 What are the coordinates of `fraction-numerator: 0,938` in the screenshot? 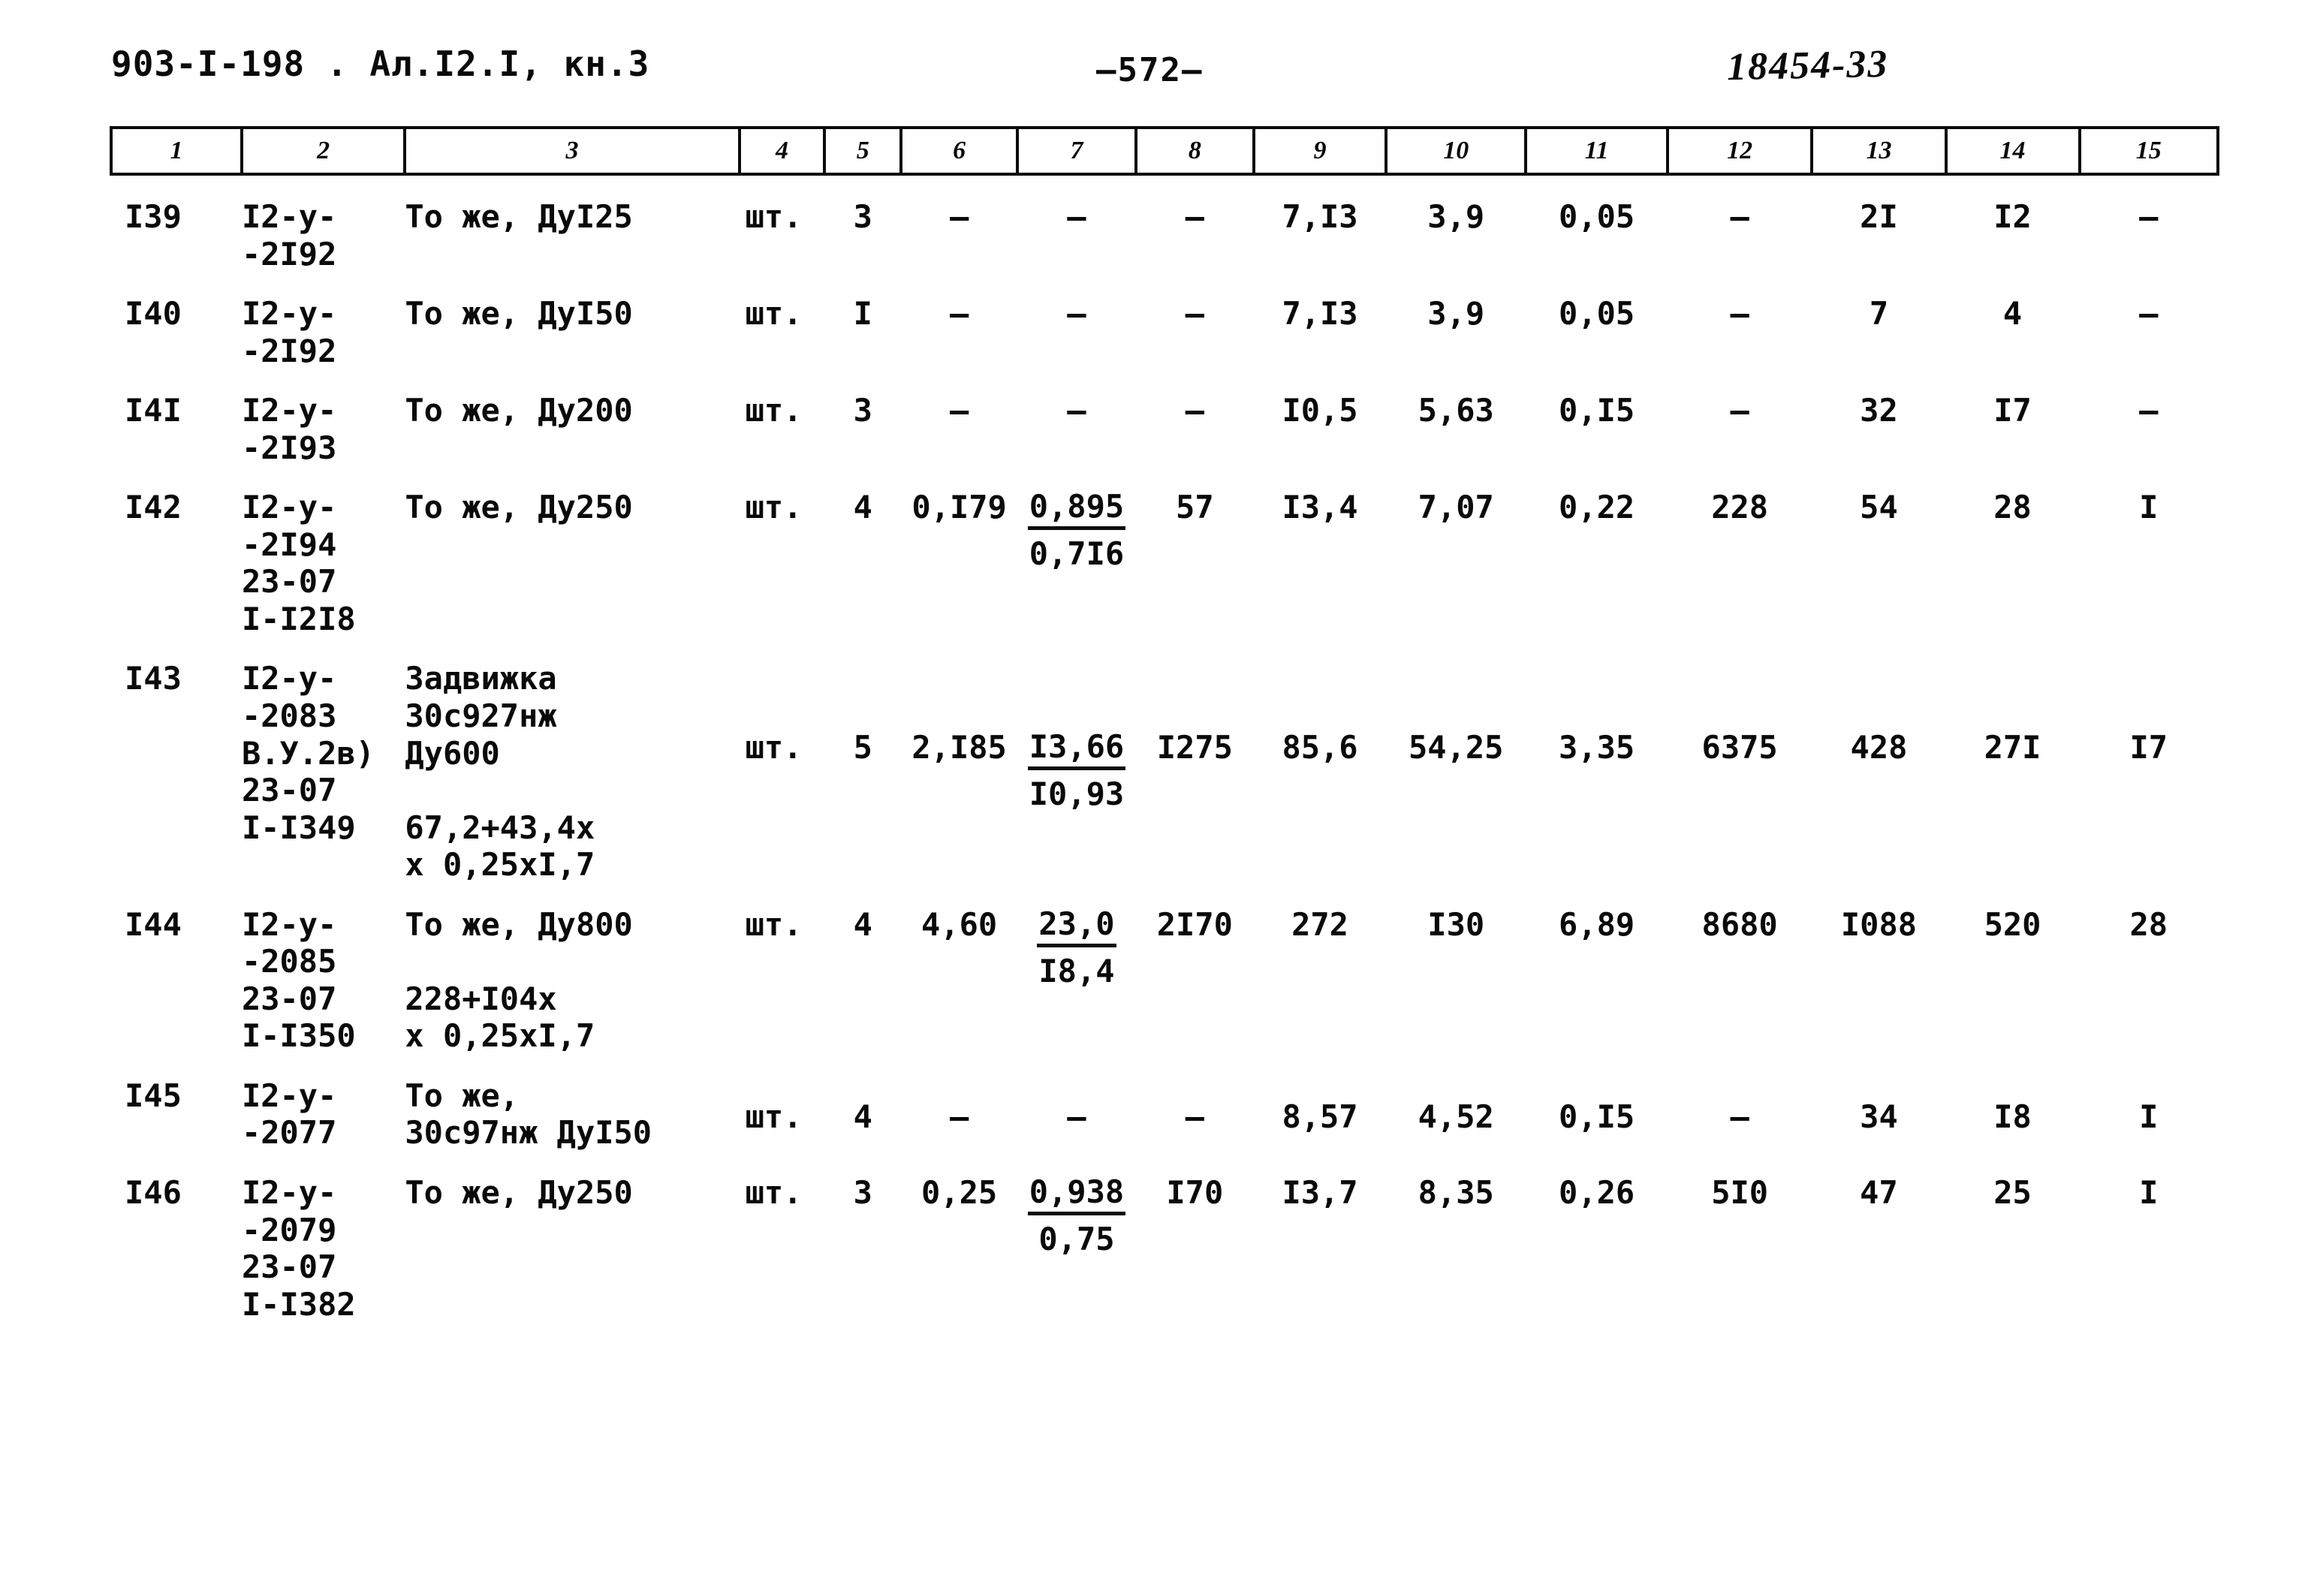 It's located at (1077, 1194).